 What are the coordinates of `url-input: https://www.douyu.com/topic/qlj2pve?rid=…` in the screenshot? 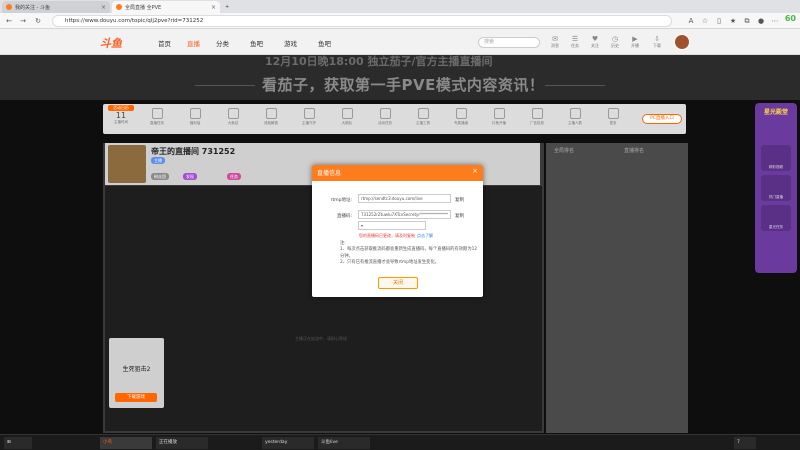 It's located at (362, 21).